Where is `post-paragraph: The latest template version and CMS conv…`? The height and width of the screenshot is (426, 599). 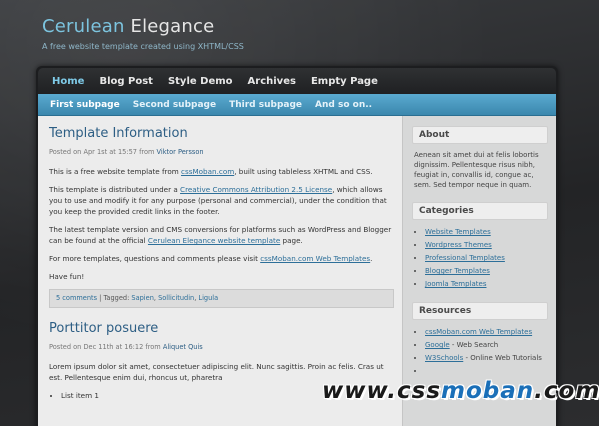
post-paragraph: The latest template version and CMS conv… is located at coordinates (221, 235).